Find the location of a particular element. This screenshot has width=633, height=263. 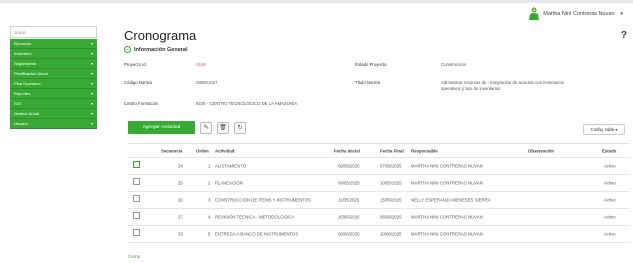

cell-actividad: ENTREGA A BANCO DE INSTRUMENTOS is located at coordinates (257, 234).